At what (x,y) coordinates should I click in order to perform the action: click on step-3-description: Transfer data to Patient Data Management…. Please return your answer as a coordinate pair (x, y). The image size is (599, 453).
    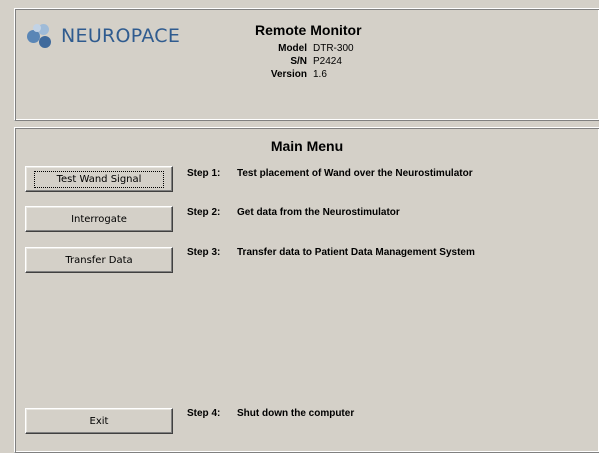
    Looking at the image, I should click on (356, 252).